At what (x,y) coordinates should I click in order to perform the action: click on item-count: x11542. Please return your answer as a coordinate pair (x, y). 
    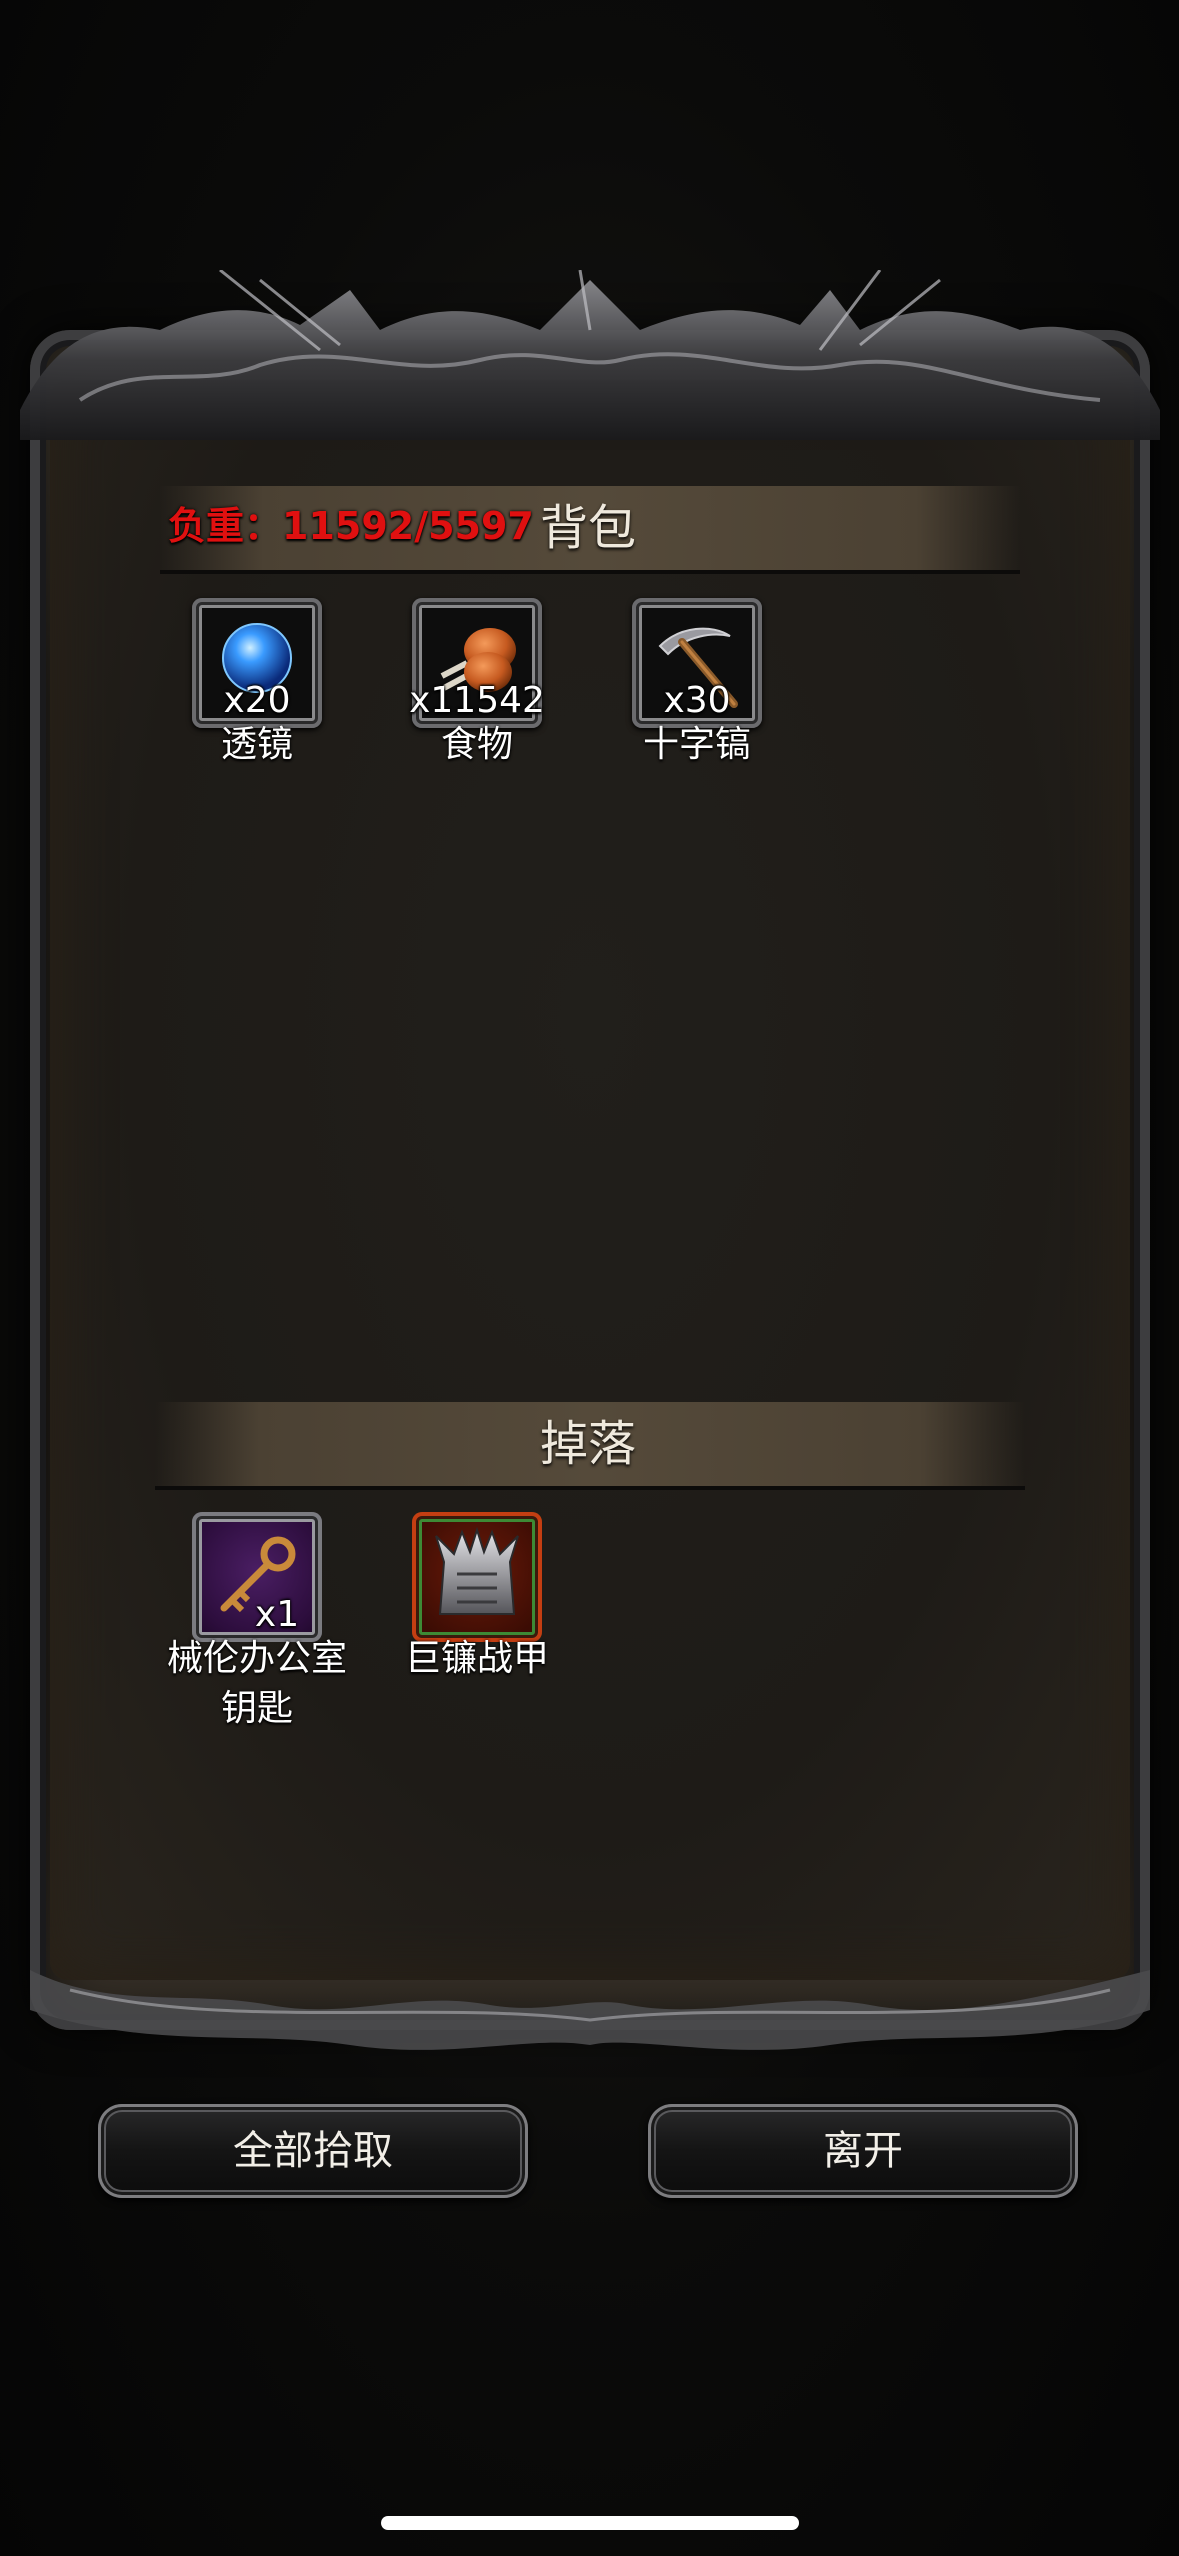
    Looking at the image, I should click on (477, 700).